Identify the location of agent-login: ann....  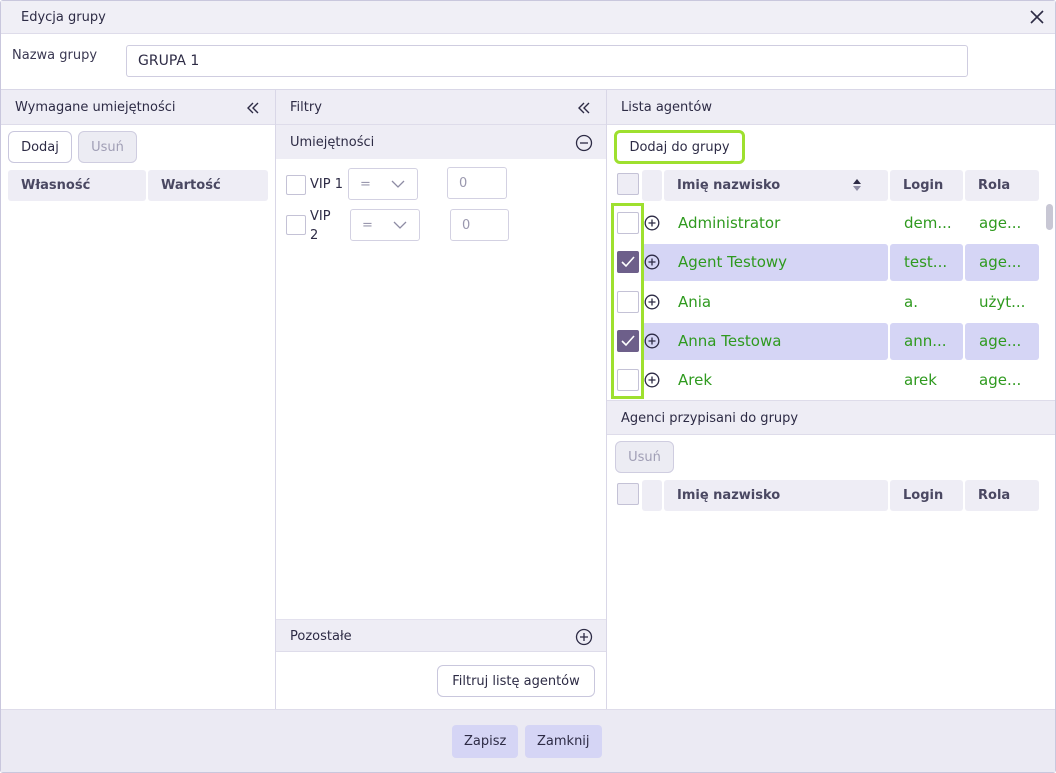
(925, 341).